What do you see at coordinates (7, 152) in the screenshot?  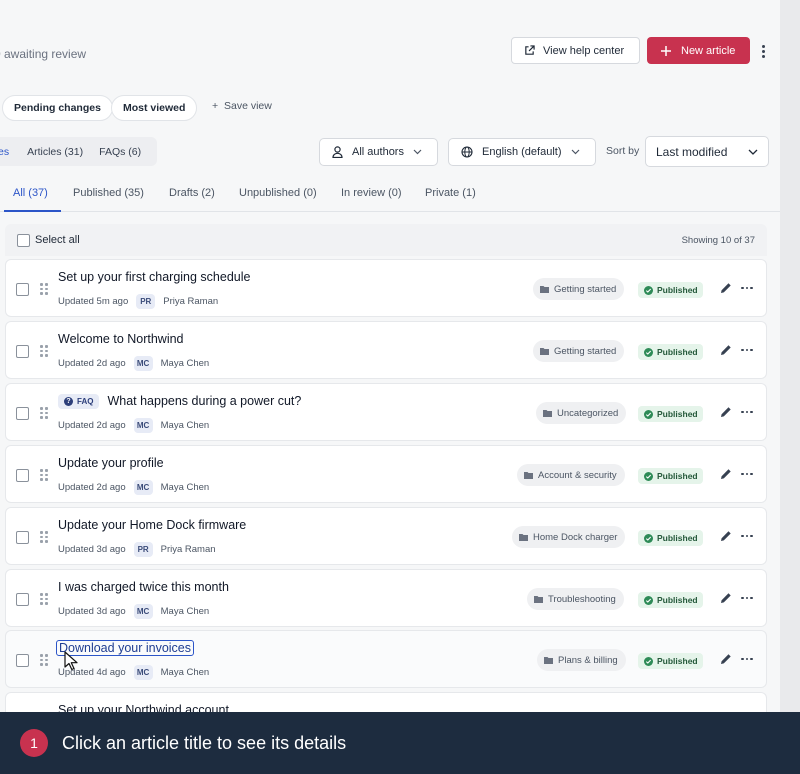 I see `tab-all-types: es` at bounding box center [7, 152].